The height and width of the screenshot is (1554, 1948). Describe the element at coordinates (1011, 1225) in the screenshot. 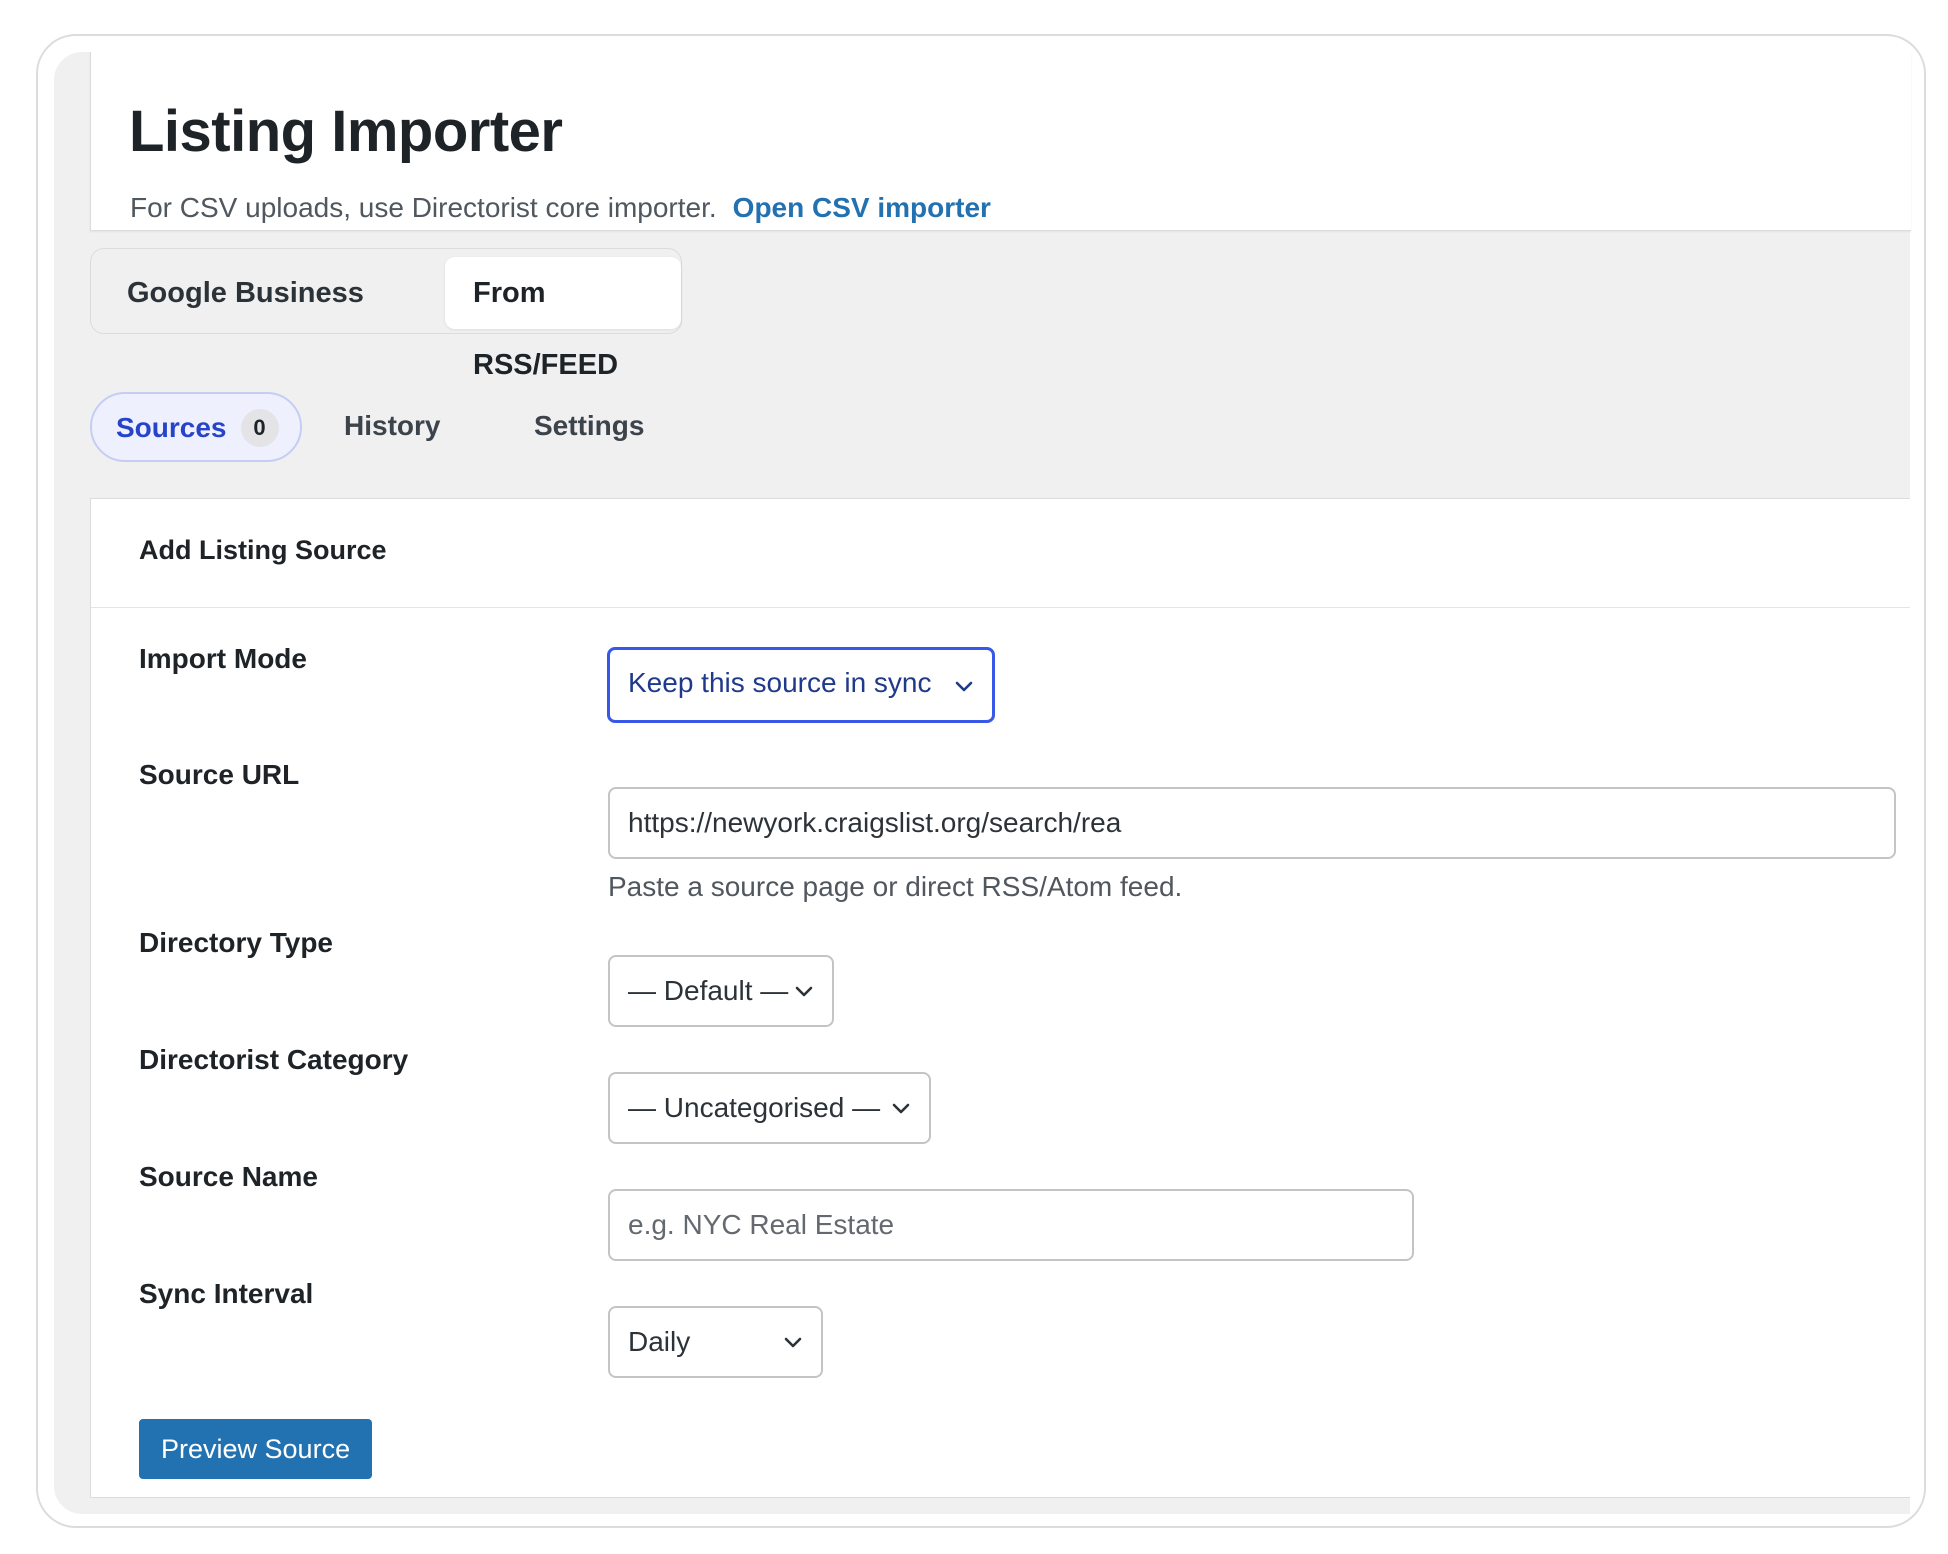

I see `source-name-input: e.g. NYC Real Estate` at that location.